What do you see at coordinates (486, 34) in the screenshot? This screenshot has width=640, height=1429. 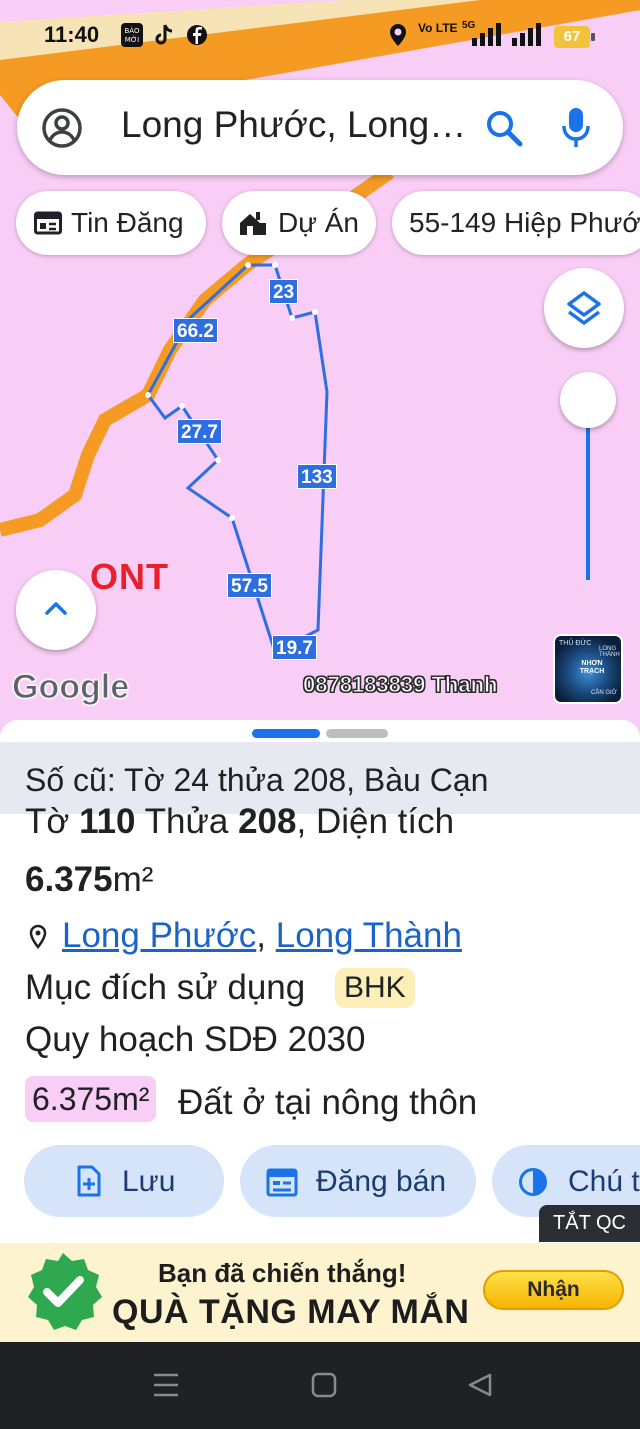 I see `signal-icon` at bounding box center [486, 34].